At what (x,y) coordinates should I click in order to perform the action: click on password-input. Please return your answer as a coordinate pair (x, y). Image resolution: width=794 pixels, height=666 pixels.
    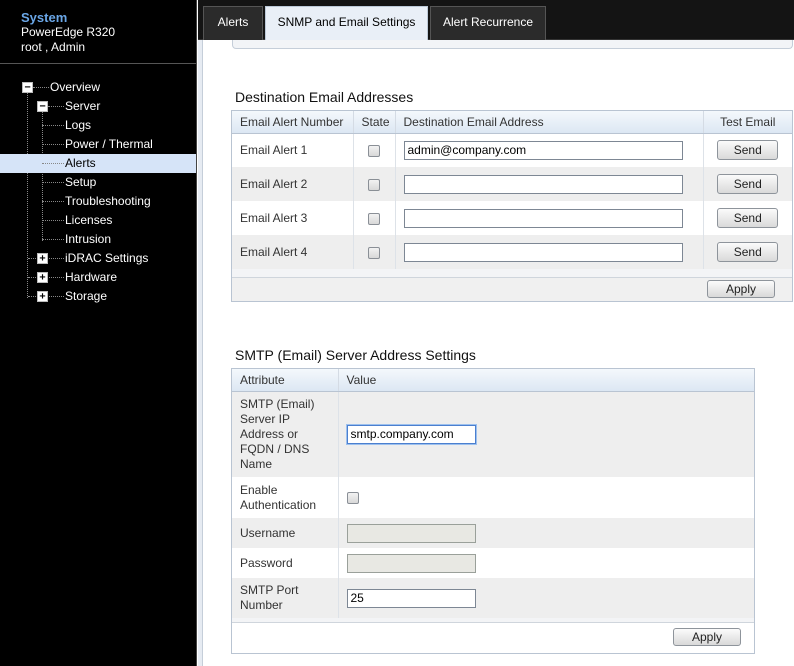
    Looking at the image, I should click on (411, 563).